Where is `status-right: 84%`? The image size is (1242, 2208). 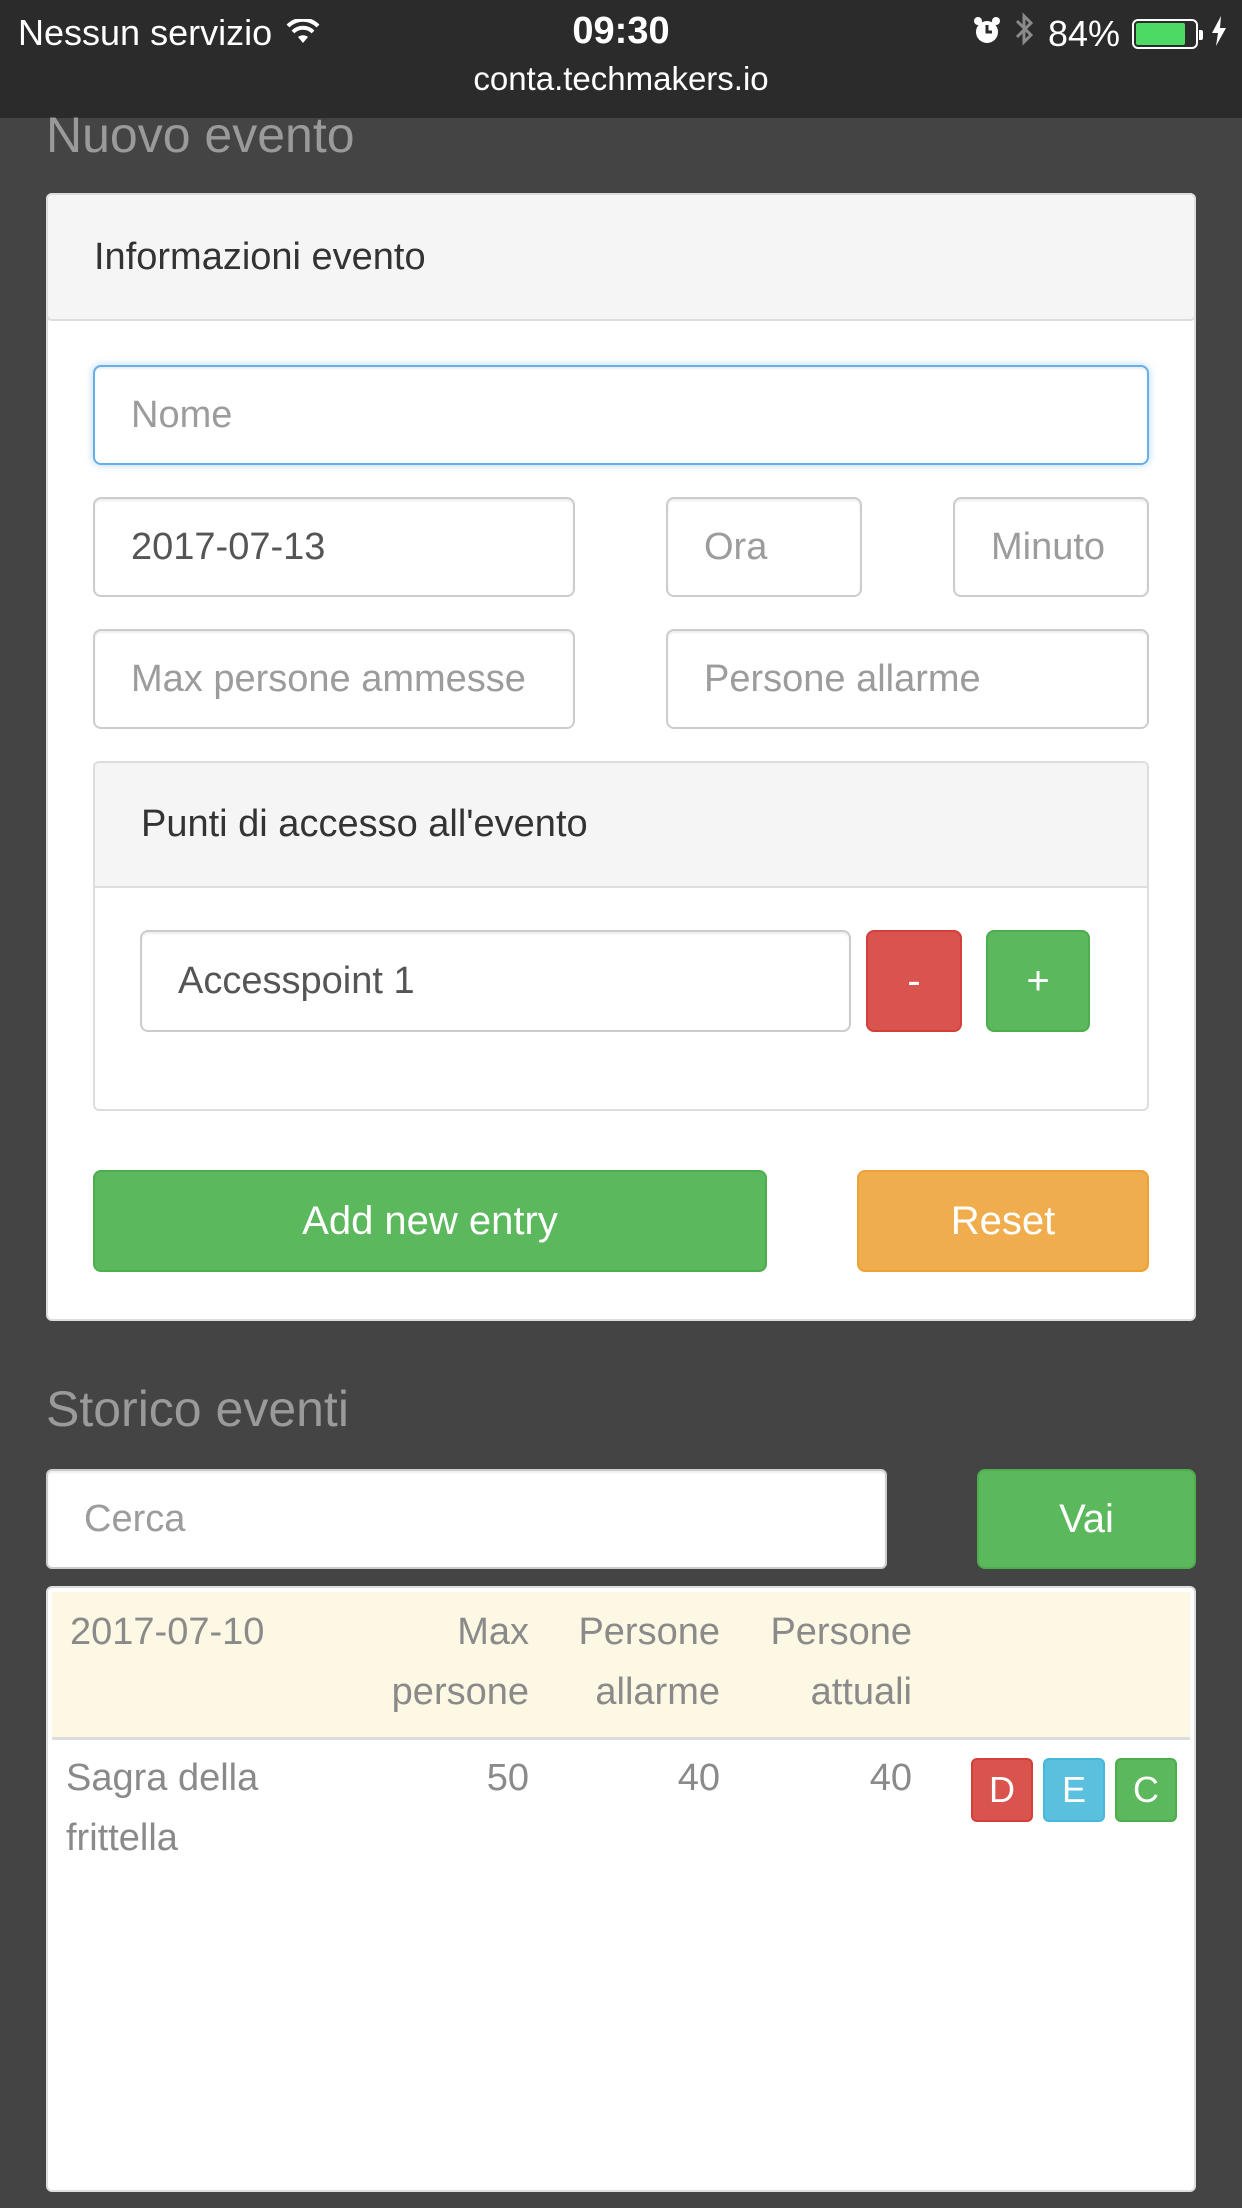 status-right: 84% is located at coordinates (1100, 33).